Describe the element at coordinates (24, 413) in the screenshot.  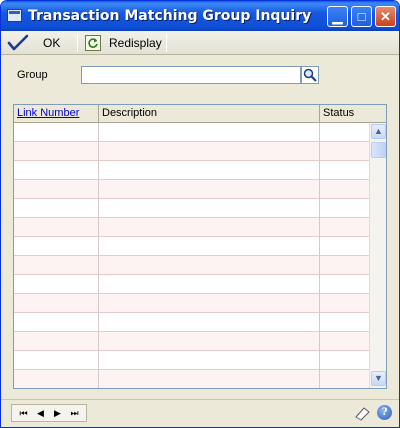
I see `first-record-icon: ⏮` at that location.